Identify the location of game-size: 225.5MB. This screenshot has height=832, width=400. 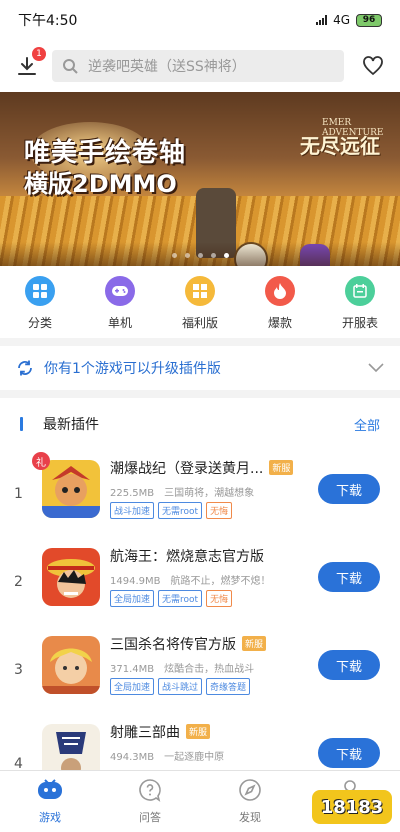
(132, 493).